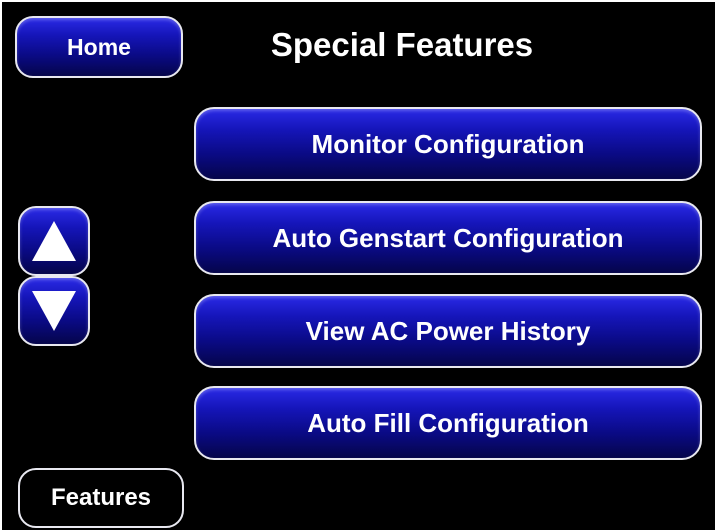 Image resolution: width=717 pixels, height=532 pixels. I want to click on view-ac-power-history-button: View AC Power History, so click(448, 331).